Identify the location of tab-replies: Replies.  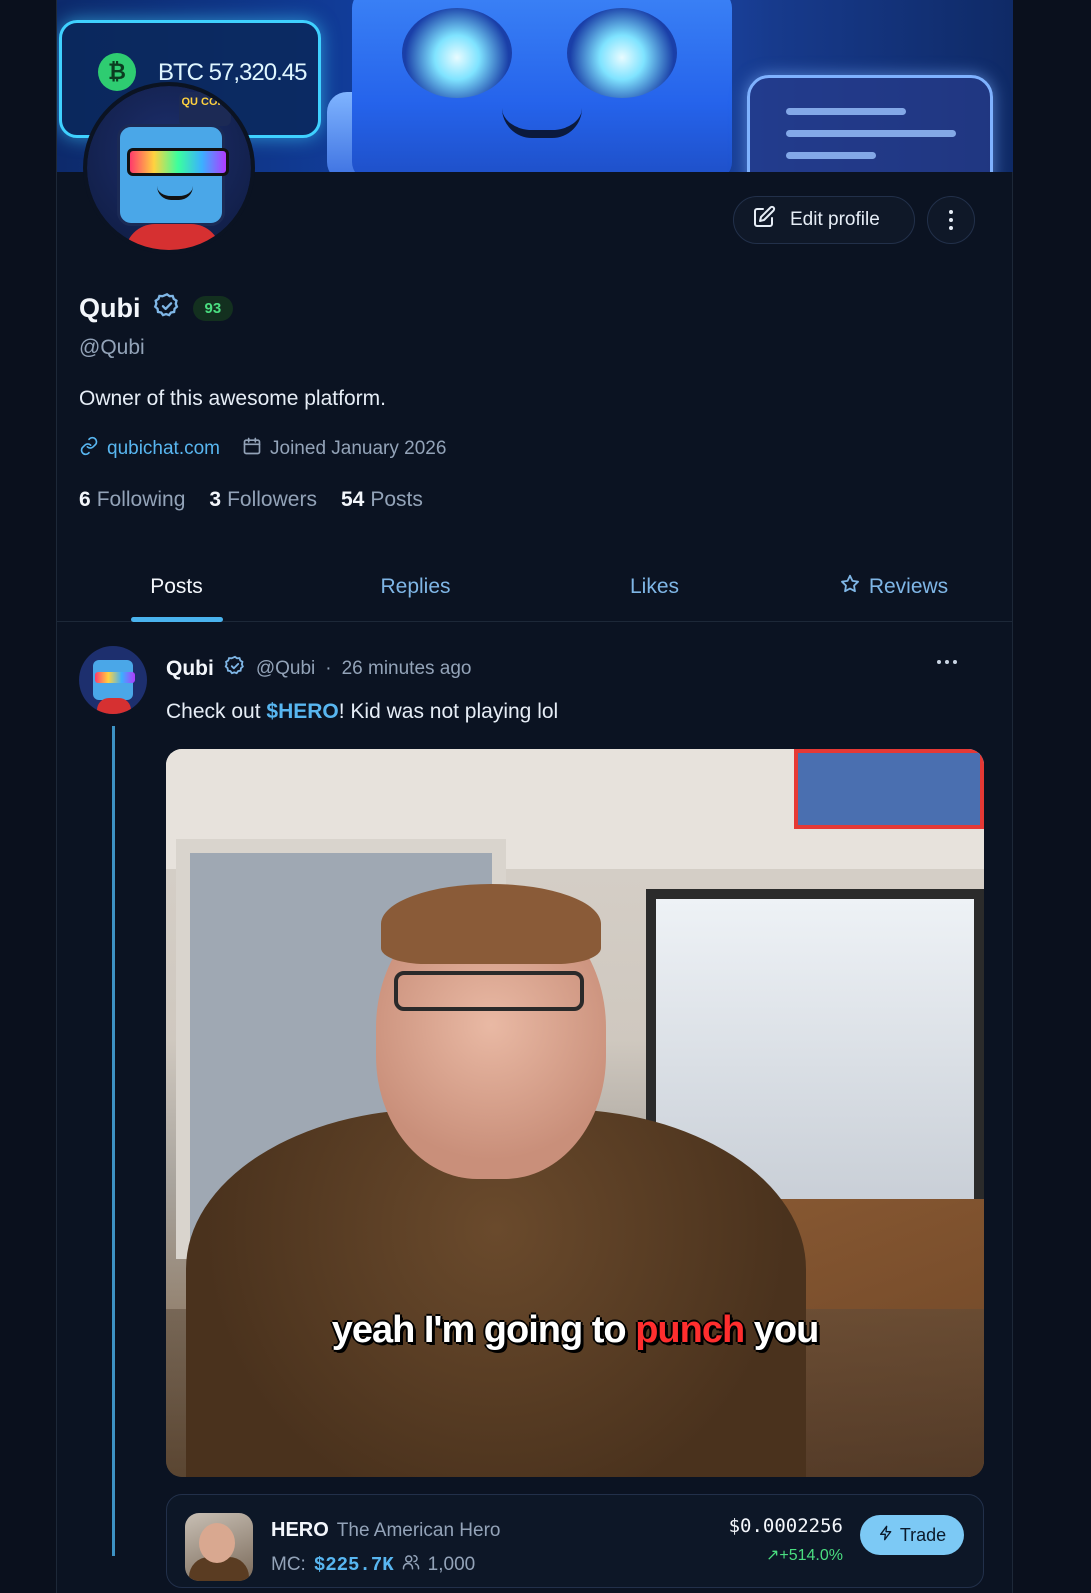
(415, 586).